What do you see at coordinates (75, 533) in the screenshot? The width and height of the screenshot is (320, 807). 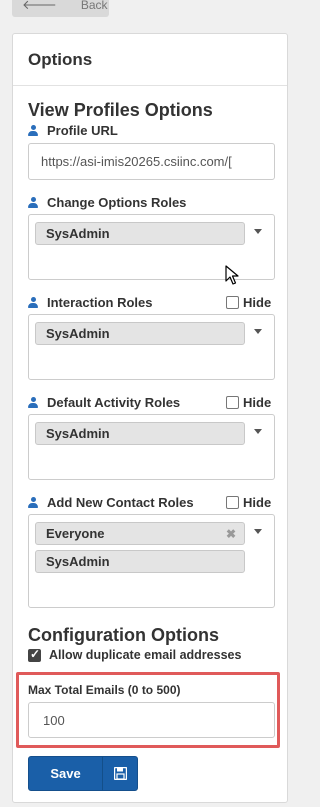 I see `role-tag-label: Everyone` at bounding box center [75, 533].